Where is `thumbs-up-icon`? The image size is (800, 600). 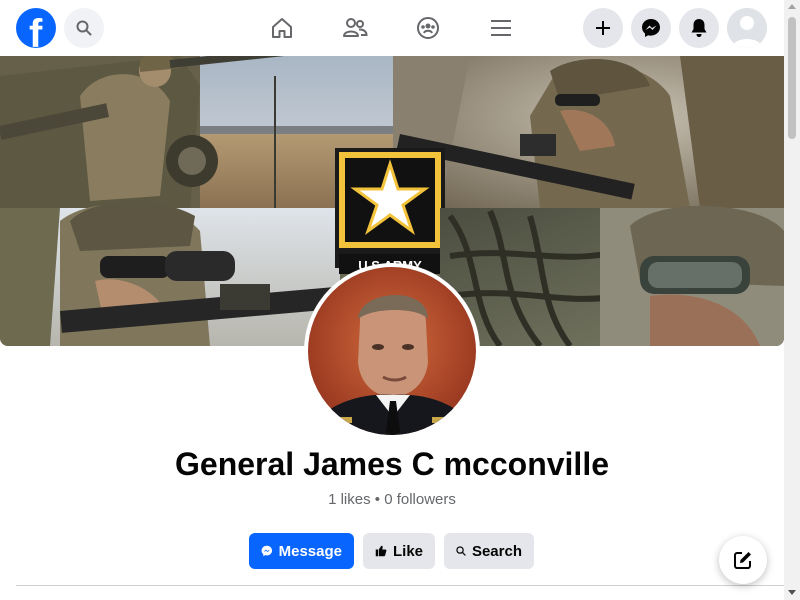 thumbs-up-icon is located at coordinates (381, 551).